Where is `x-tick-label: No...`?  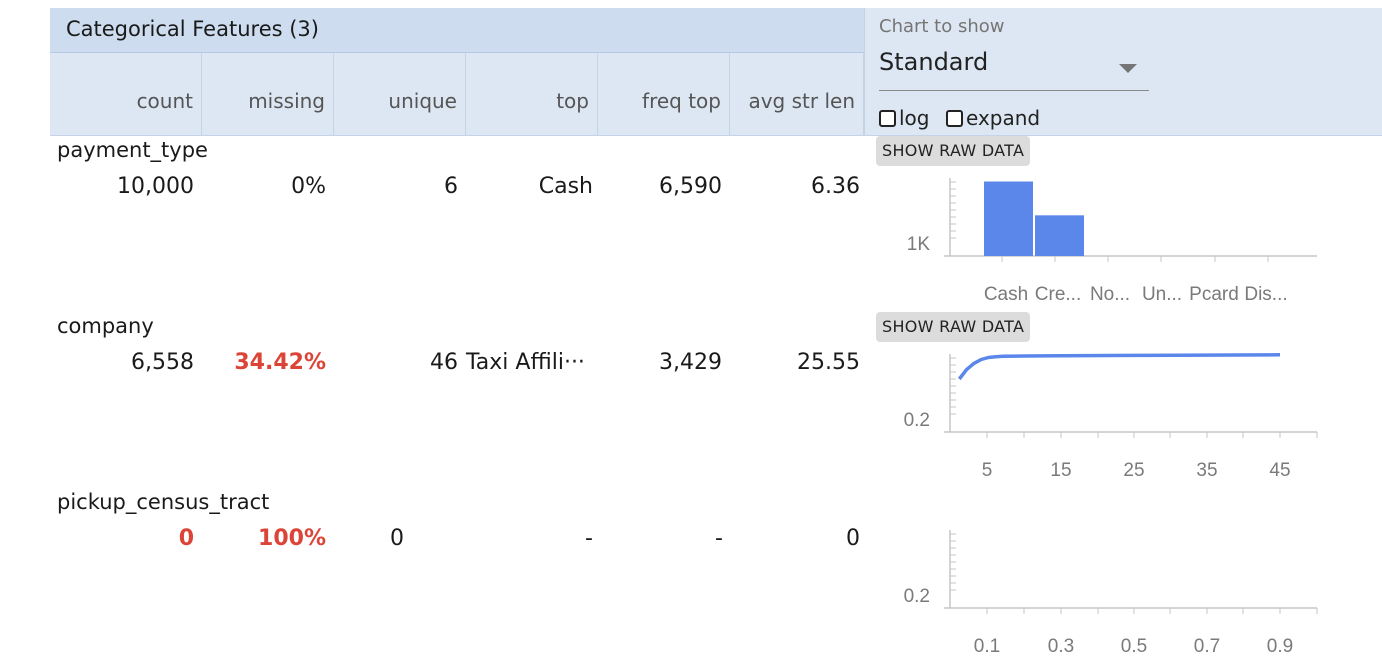
x-tick-label: No... is located at coordinates (1110, 294).